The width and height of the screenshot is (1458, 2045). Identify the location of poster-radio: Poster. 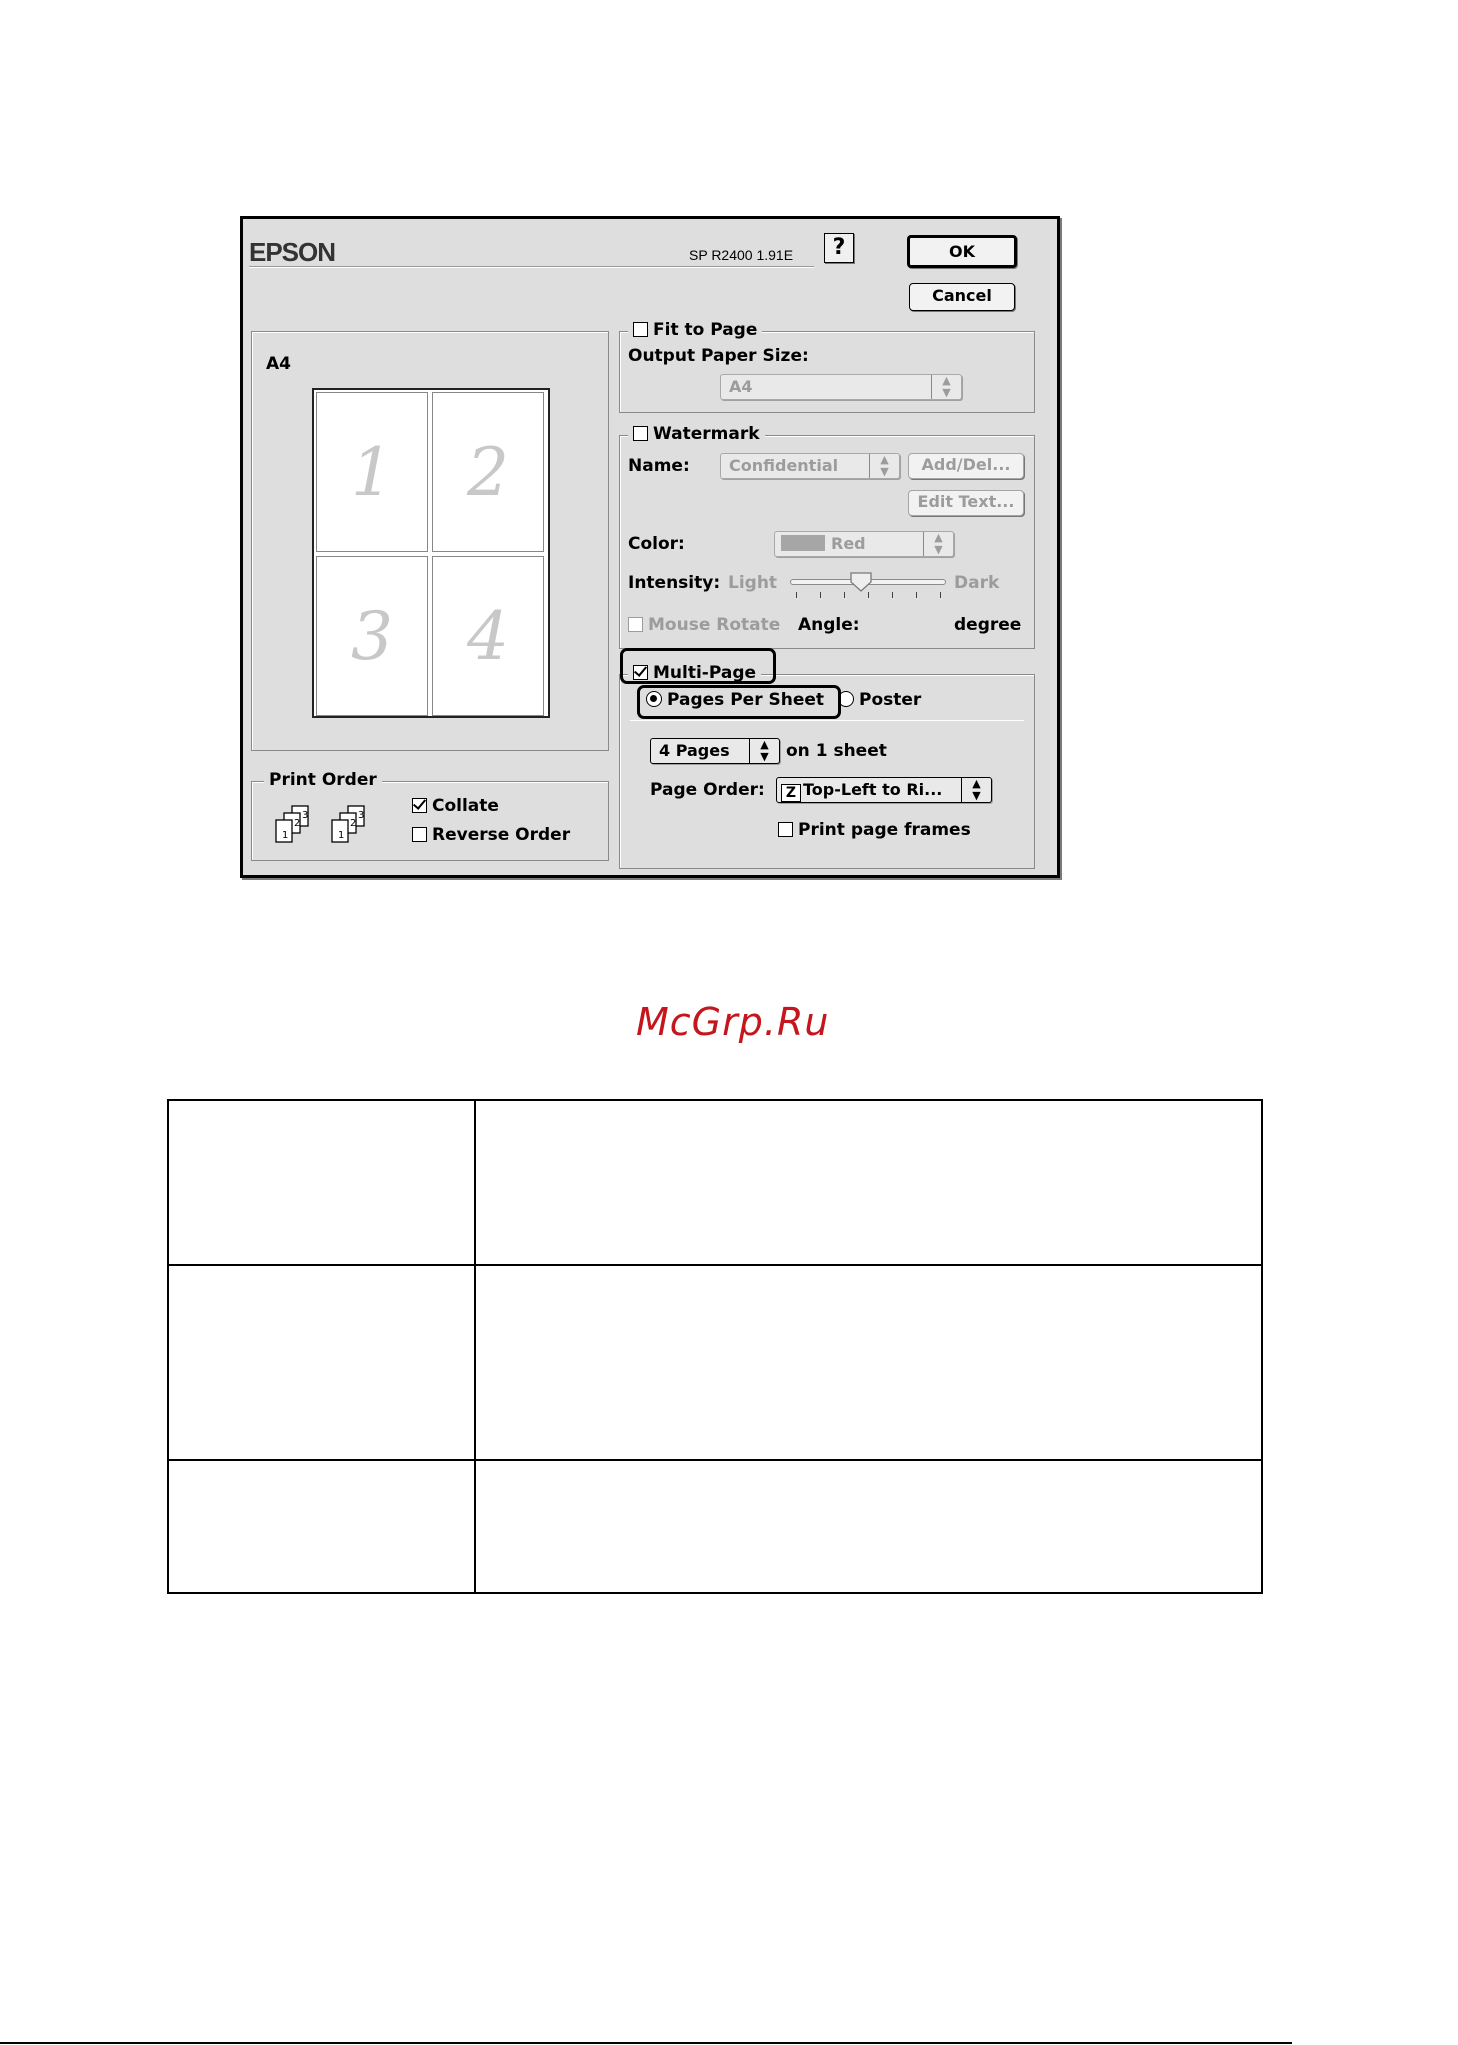
(879, 700).